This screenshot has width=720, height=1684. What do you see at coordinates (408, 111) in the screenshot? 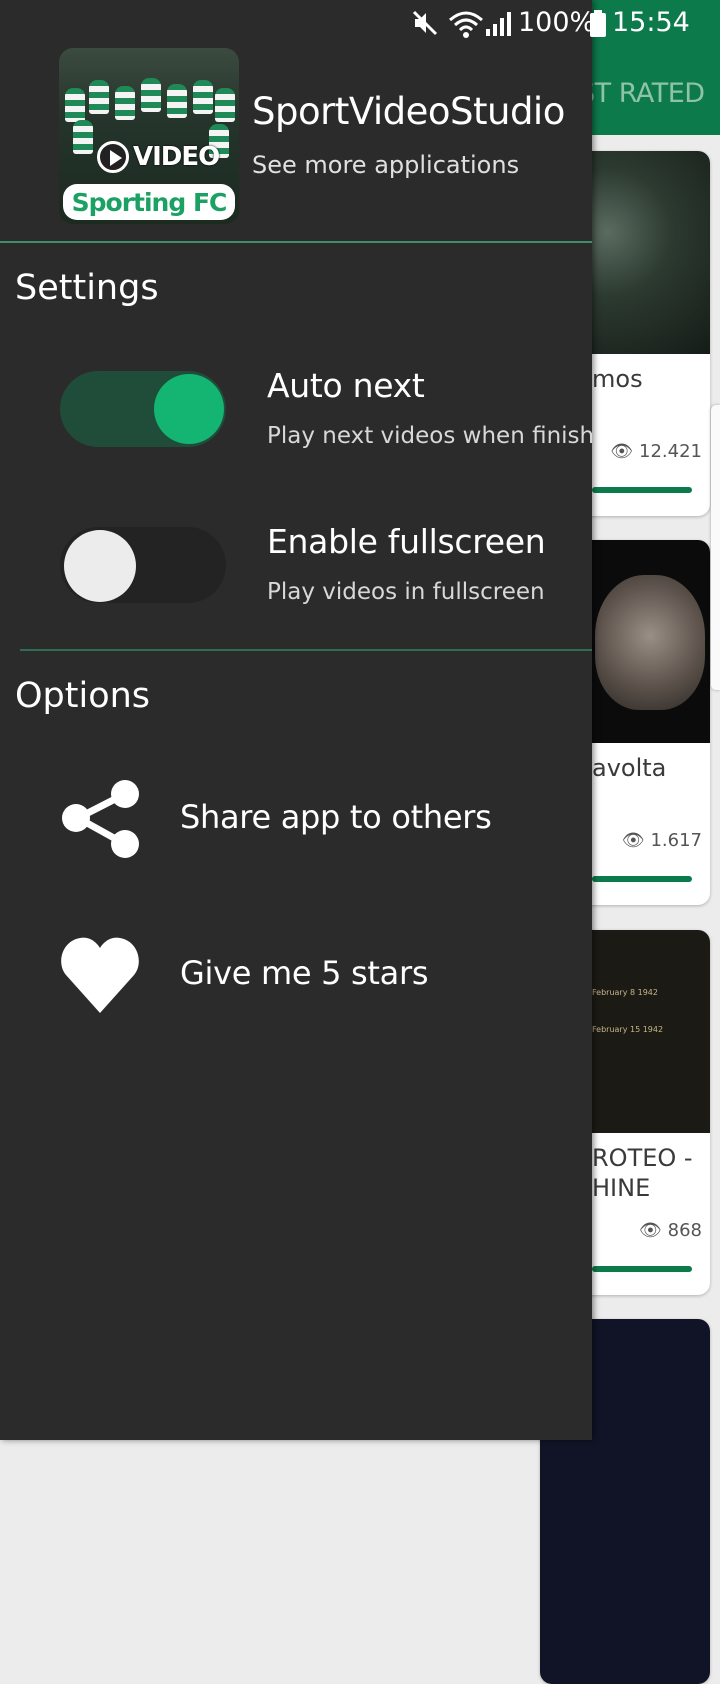
I see `app-name: SportVideoStudio` at bounding box center [408, 111].